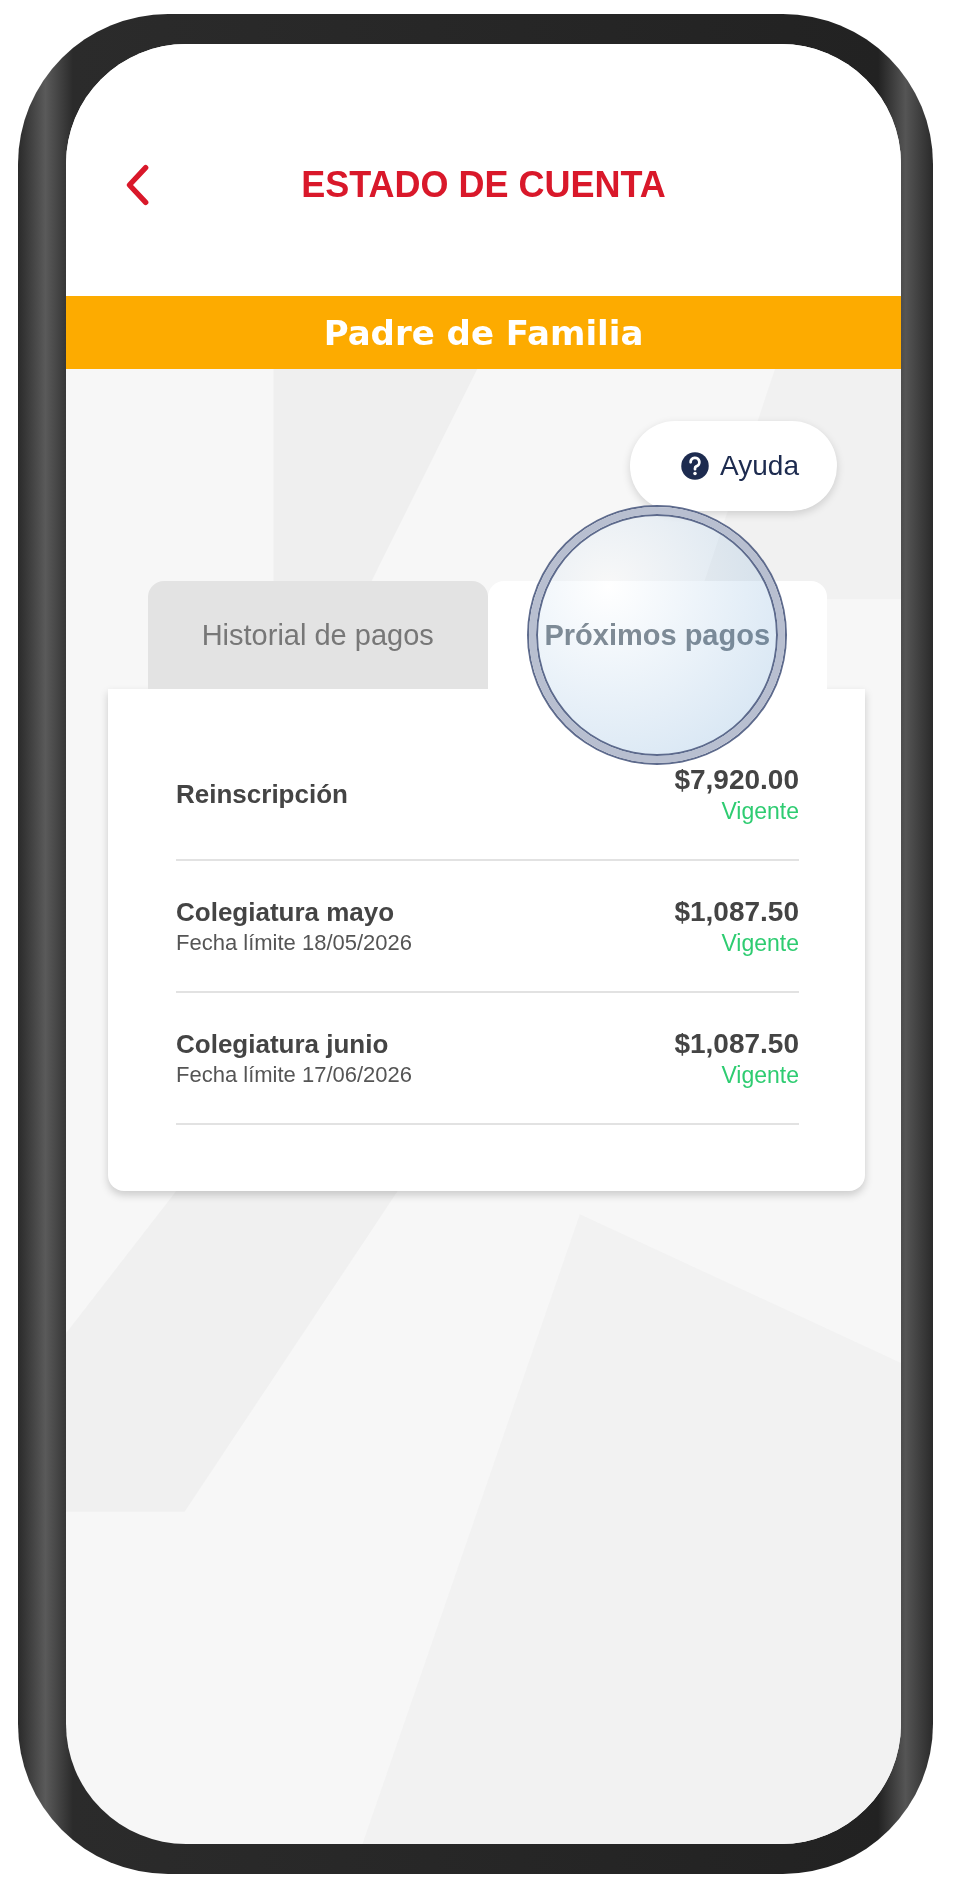  Describe the element at coordinates (733, 466) in the screenshot. I see `help-button: Ayuda` at that location.